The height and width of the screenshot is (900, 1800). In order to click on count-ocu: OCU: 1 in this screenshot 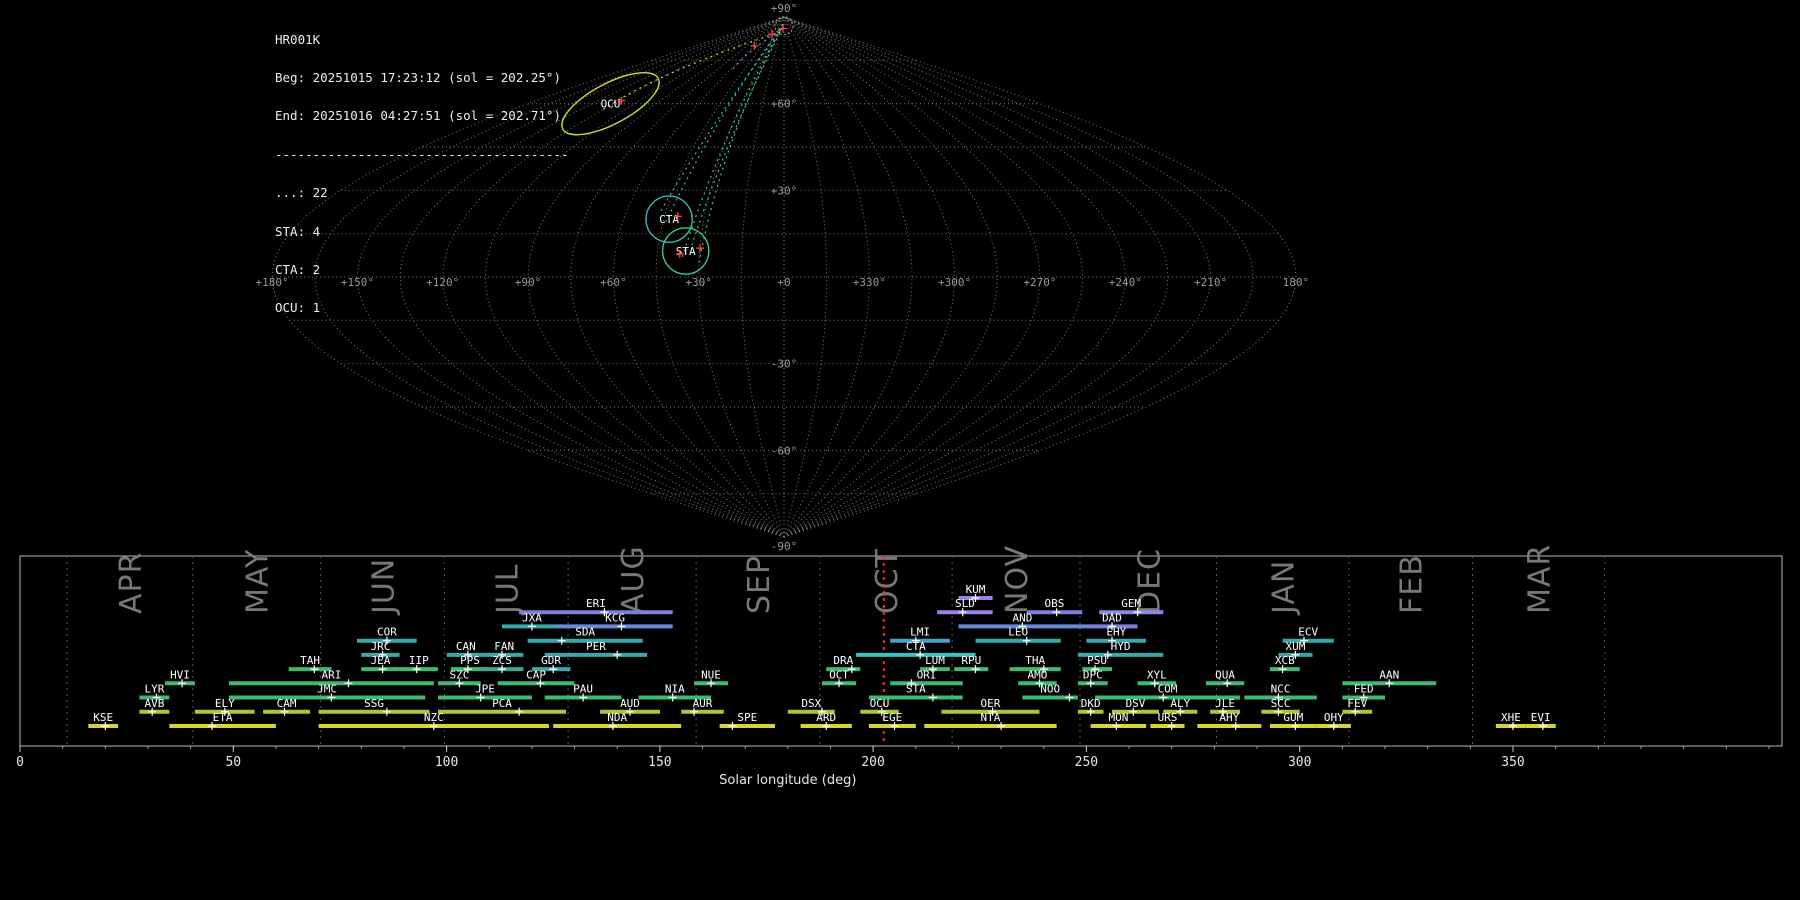, I will do `click(298, 308)`.